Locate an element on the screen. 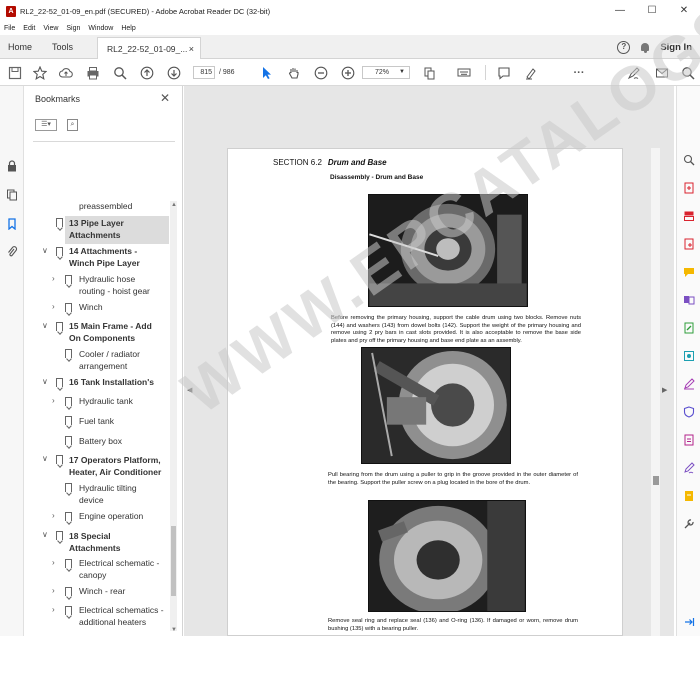 The width and height of the screenshot is (700, 700). find-bookmark-icon: ⌕ is located at coordinates (72, 125).